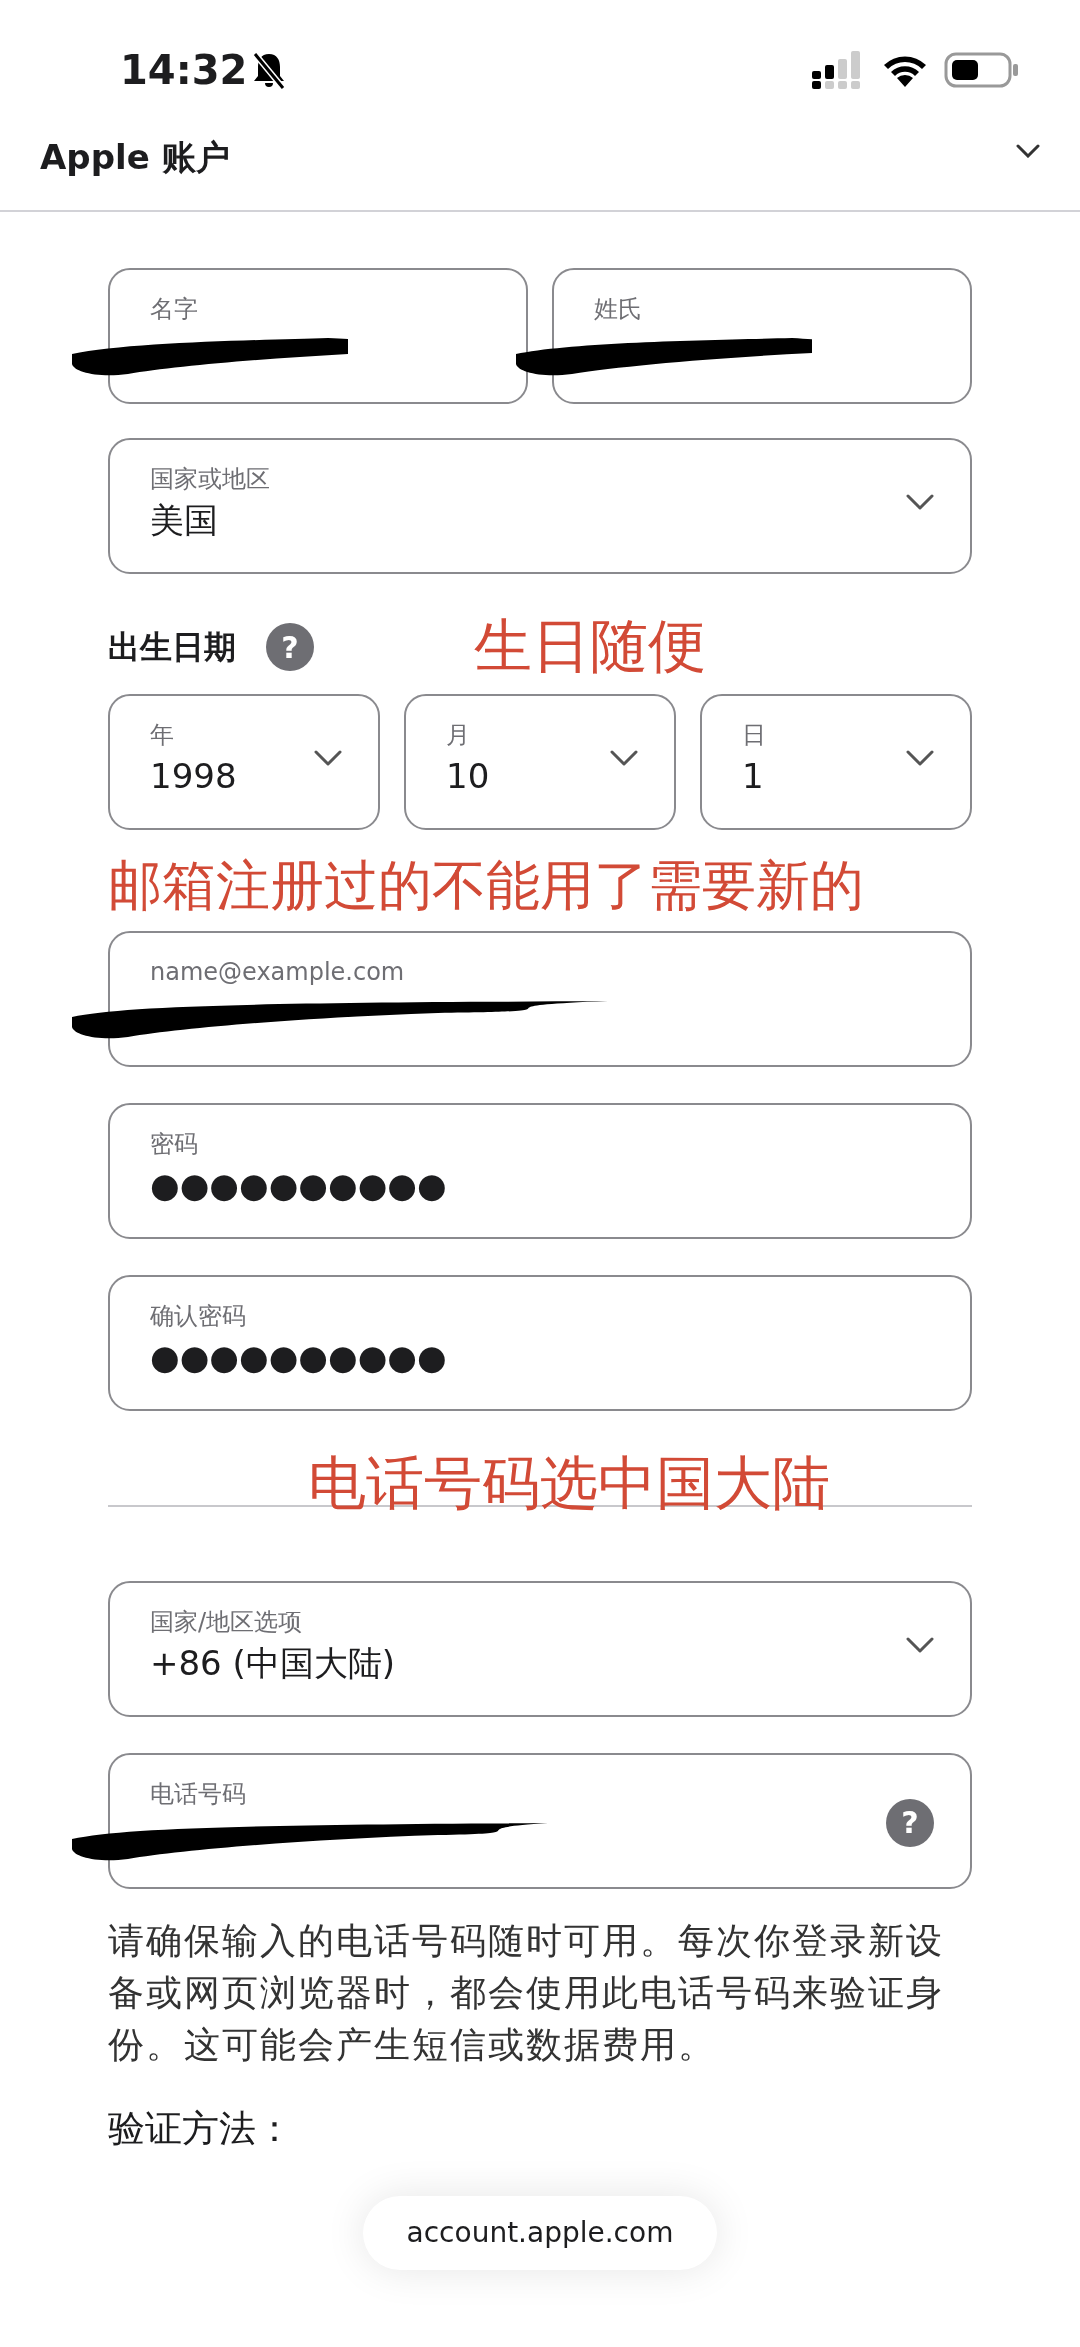 Image resolution: width=1080 pixels, height=2347 pixels. I want to click on input-field: 国家/地区选项 +86 (中国大陆), so click(540, 1648).